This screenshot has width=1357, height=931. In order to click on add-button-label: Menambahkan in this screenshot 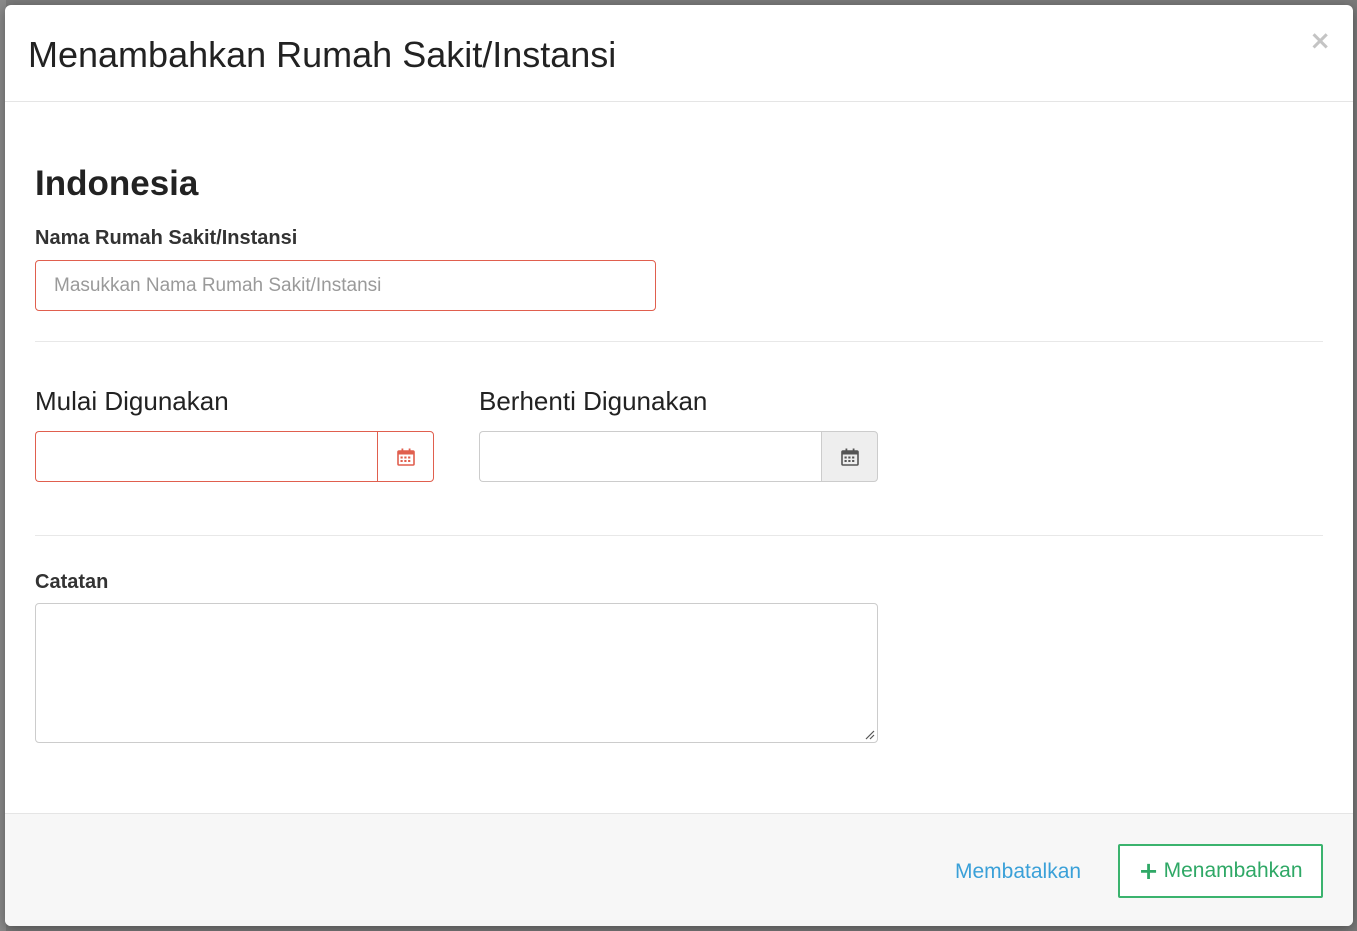, I will do `click(1233, 870)`.